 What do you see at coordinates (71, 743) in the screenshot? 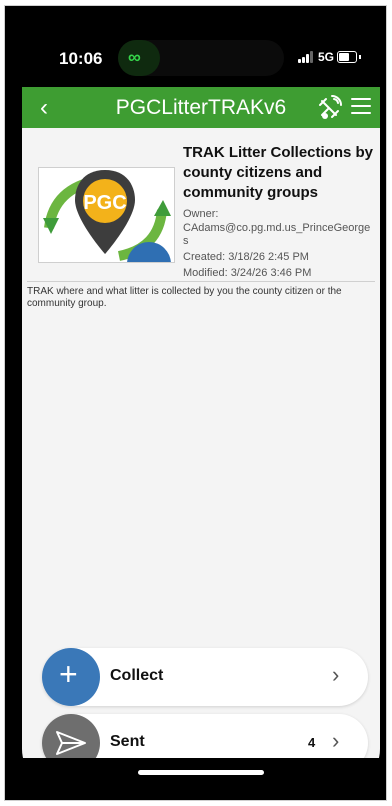
I see `send-icon` at bounding box center [71, 743].